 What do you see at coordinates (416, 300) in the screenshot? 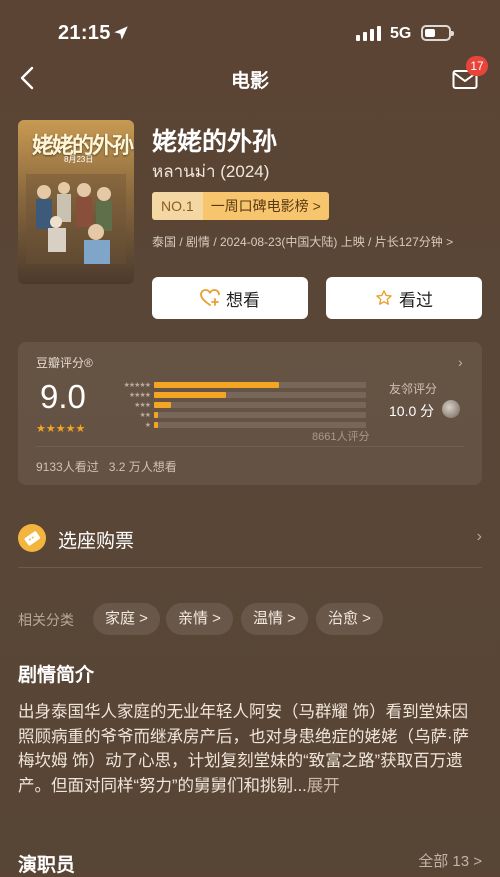
I see `seen-label: 看过` at bounding box center [416, 300].